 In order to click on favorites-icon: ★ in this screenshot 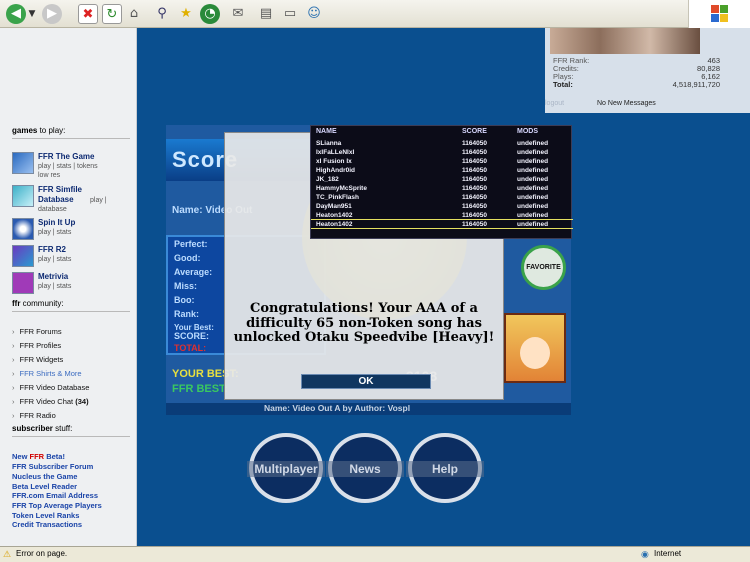, I will do `click(186, 14)`.